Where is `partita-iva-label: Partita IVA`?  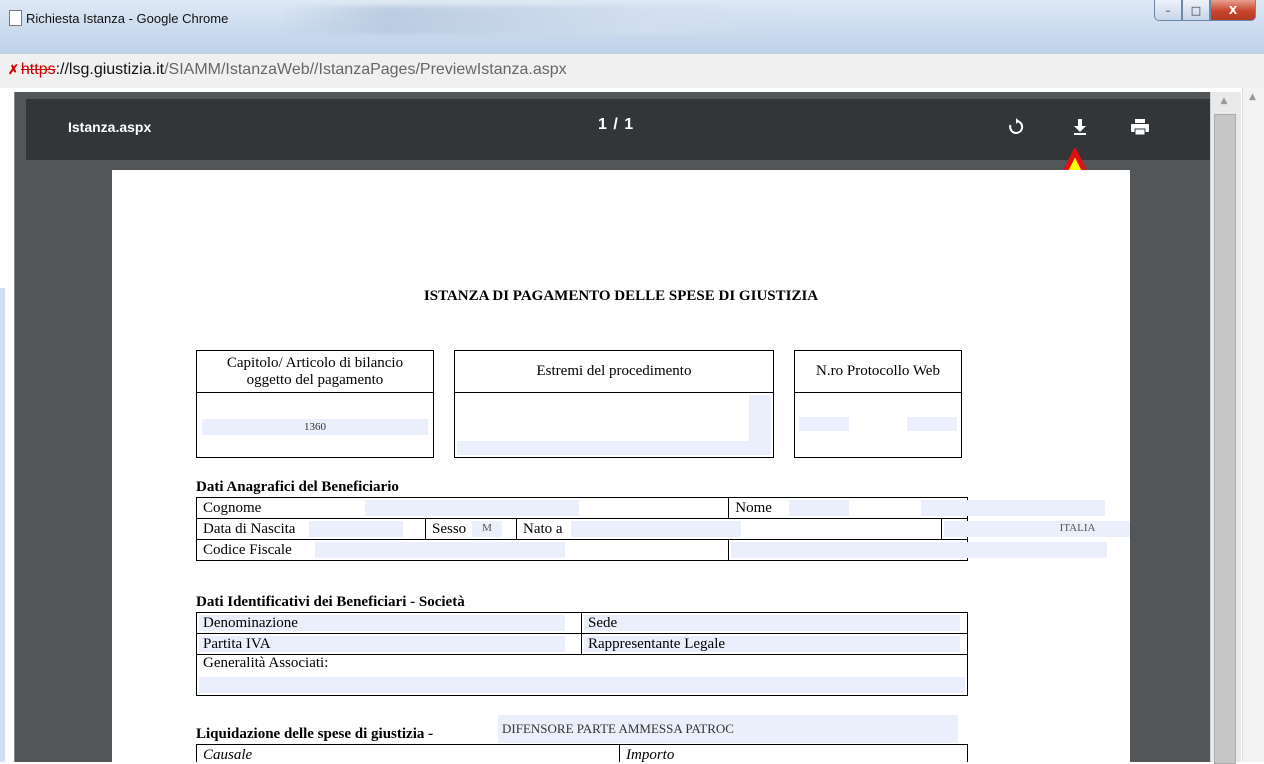 partita-iva-label: Partita IVA is located at coordinates (237, 643).